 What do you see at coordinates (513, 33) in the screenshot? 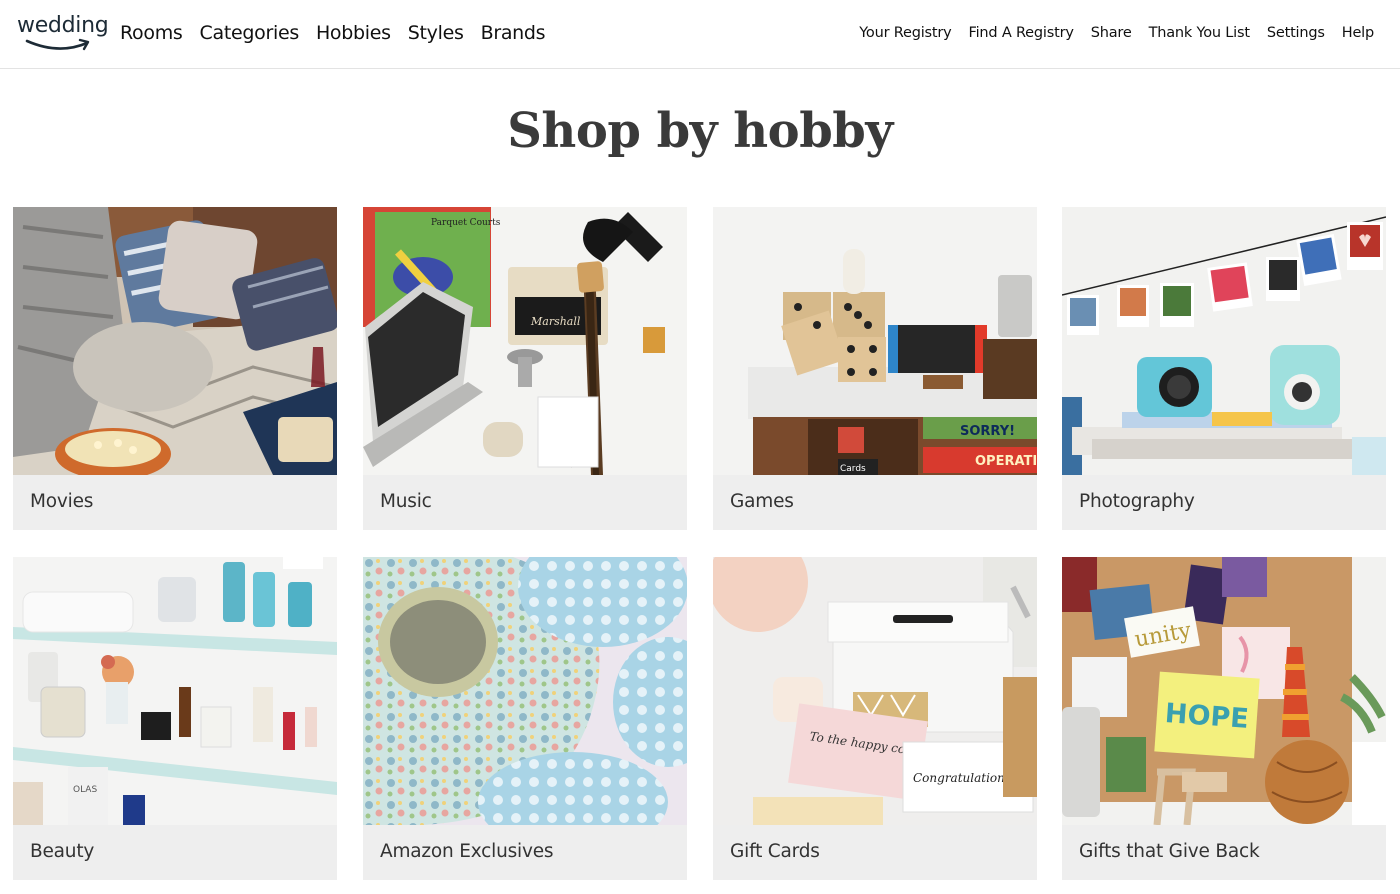
I see `nav-brands: Brands` at bounding box center [513, 33].